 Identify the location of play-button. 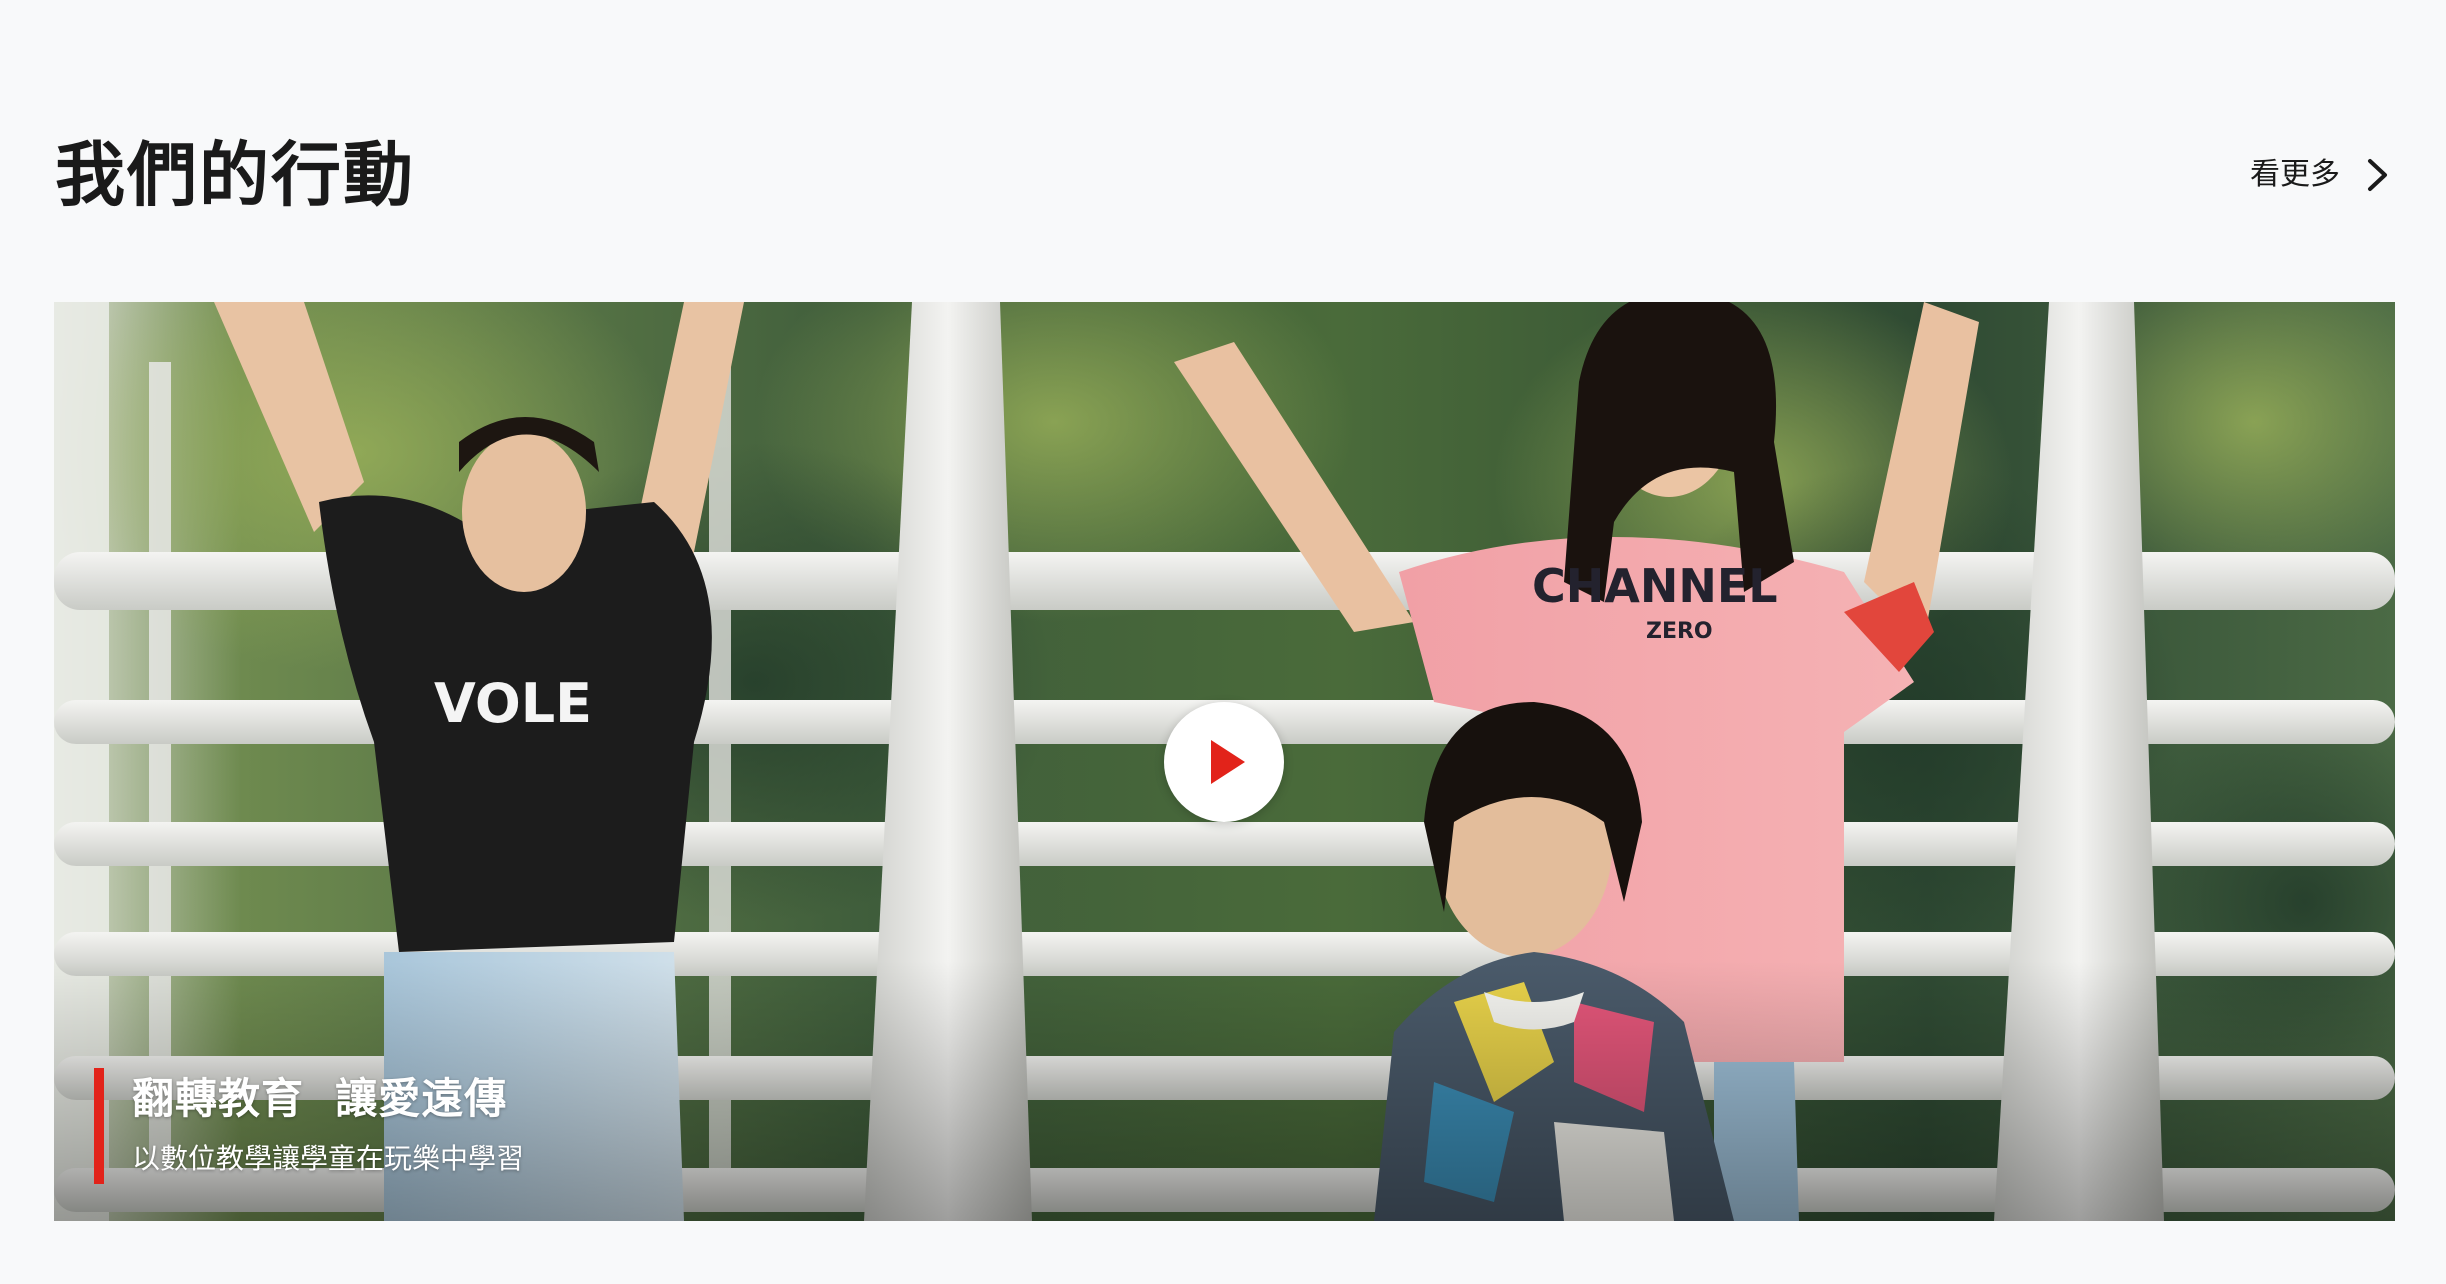
(1224, 762).